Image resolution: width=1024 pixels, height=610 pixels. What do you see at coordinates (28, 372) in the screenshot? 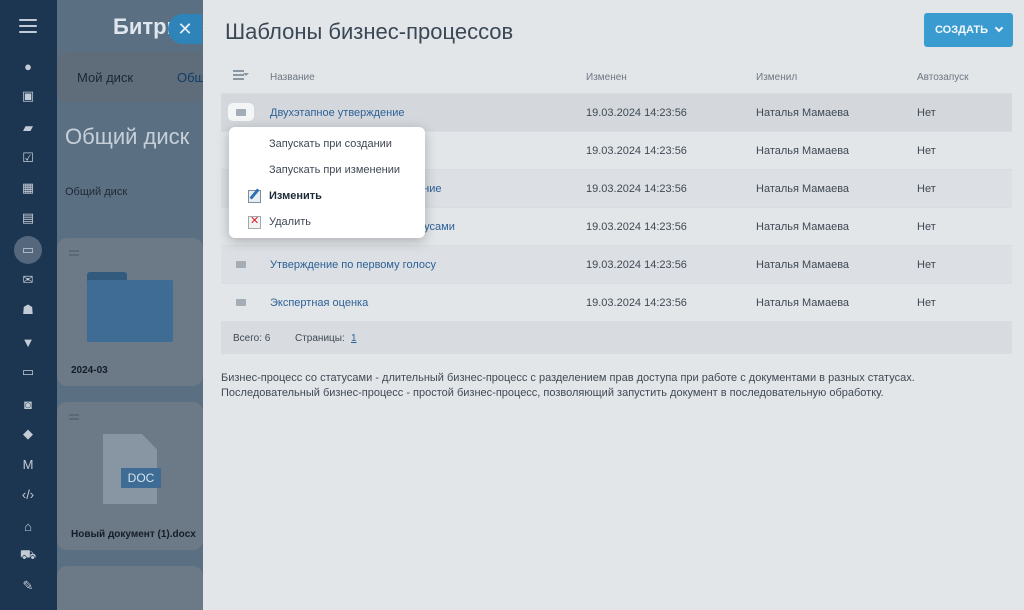
I see `contact-icon: ▭` at bounding box center [28, 372].